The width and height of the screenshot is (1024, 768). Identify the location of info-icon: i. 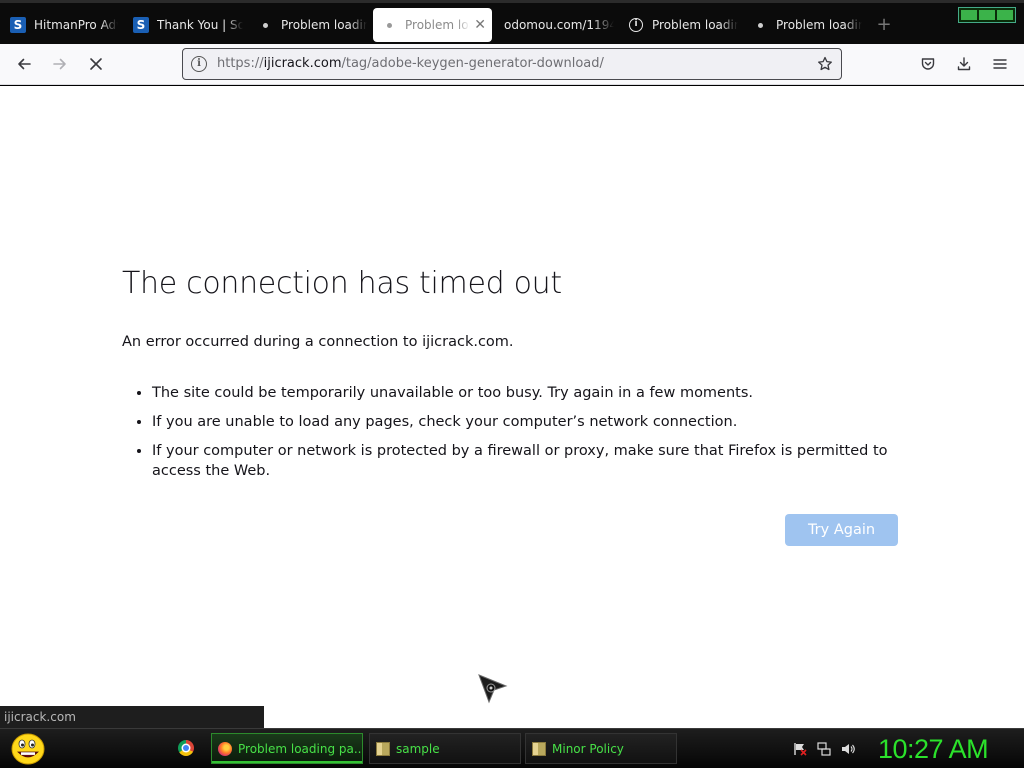
(636, 25).